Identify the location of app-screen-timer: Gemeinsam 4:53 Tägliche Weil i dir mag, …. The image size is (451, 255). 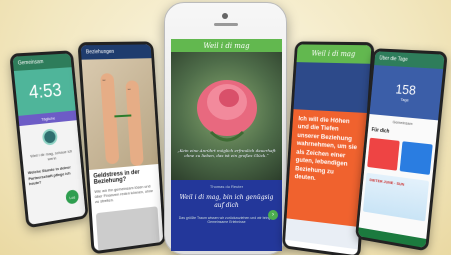
(48, 139).